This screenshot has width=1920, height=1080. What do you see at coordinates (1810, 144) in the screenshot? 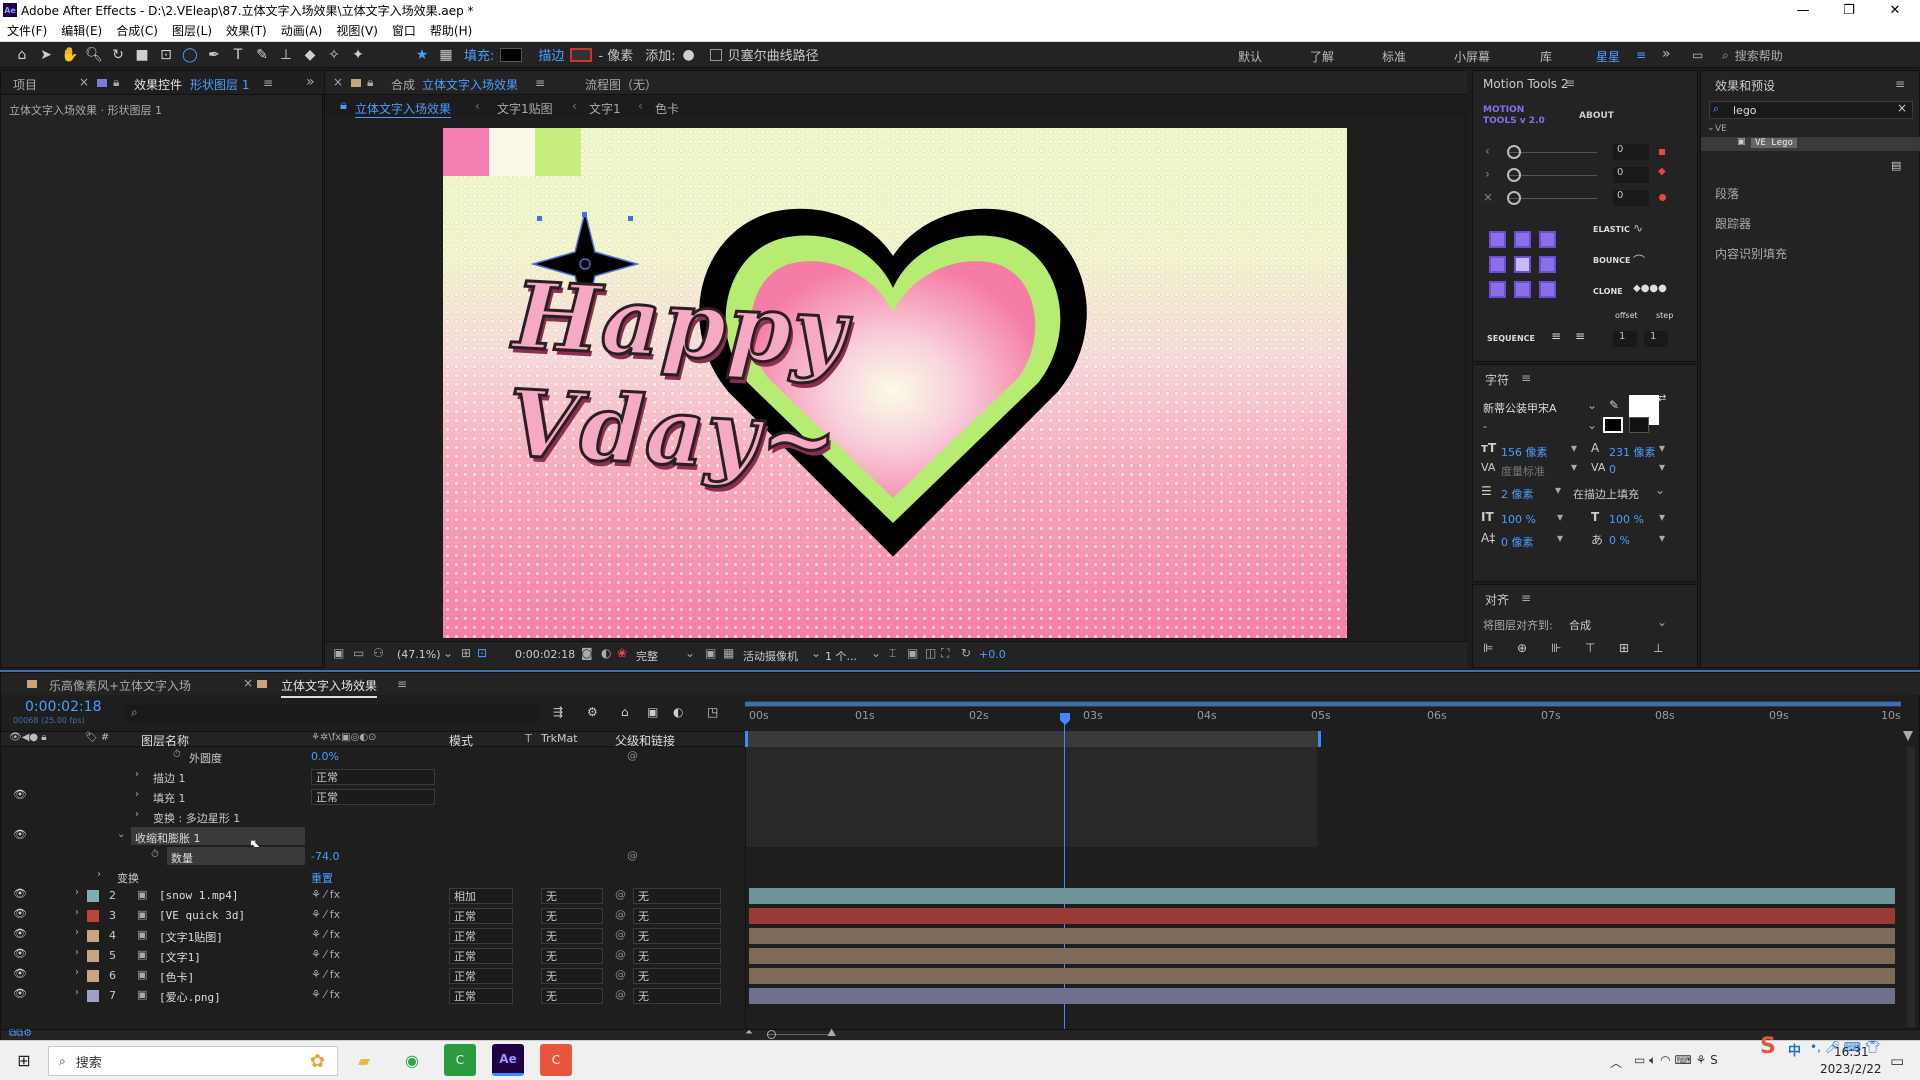
I see `effect-item-row` at bounding box center [1810, 144].